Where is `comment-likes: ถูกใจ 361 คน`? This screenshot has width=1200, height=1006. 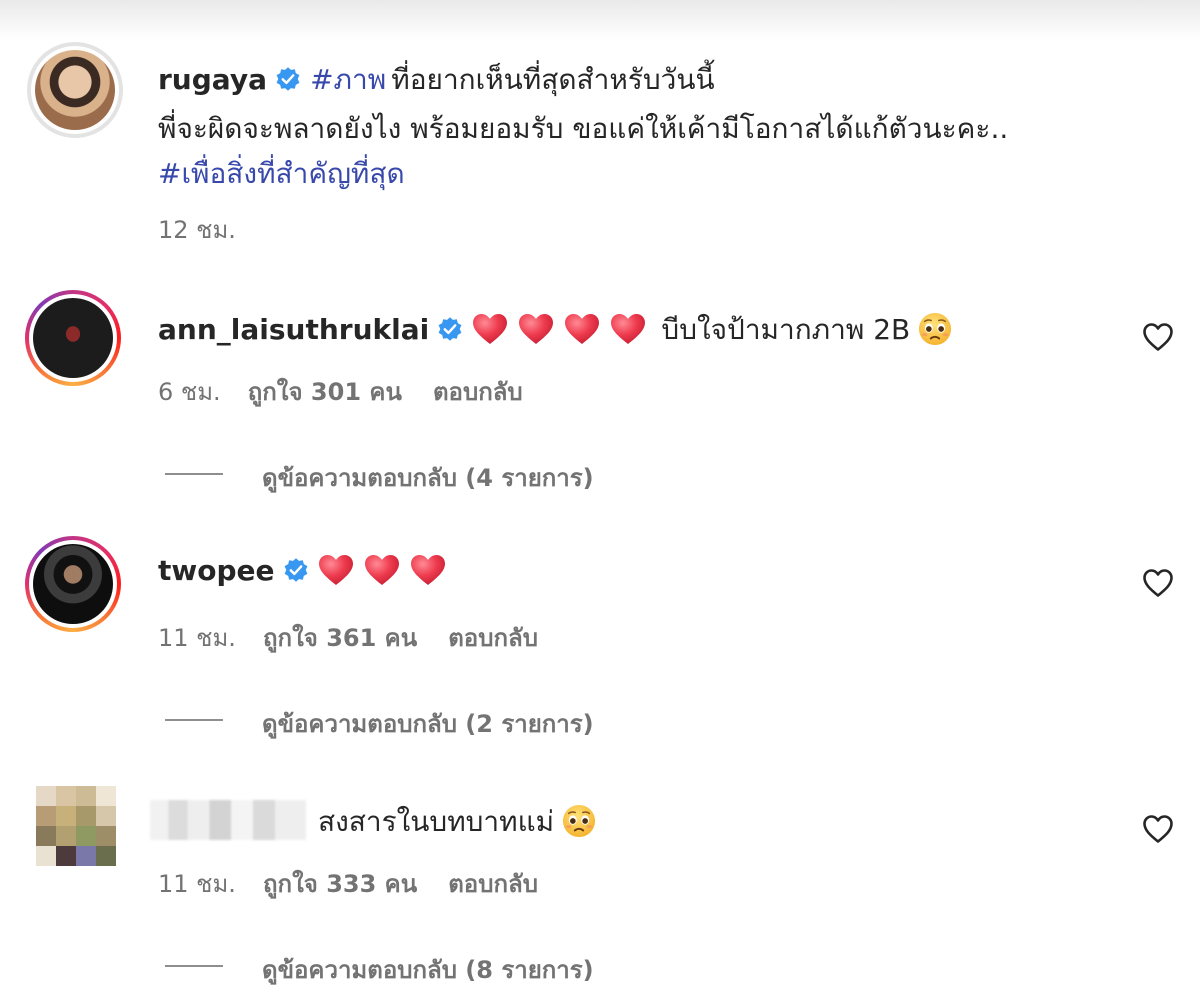
comment-likes: ถูกใจ 361 คน is located at coordinates (340, 638).